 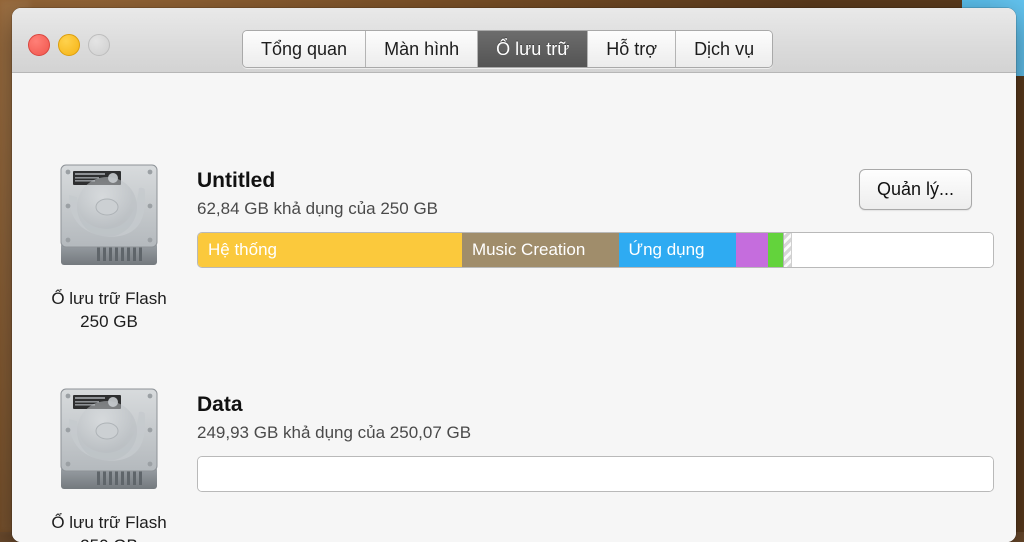 I want to click on volume-capacity: 249,93 GB khả dụng của 250,07 GB, so click(x=595, y=433).